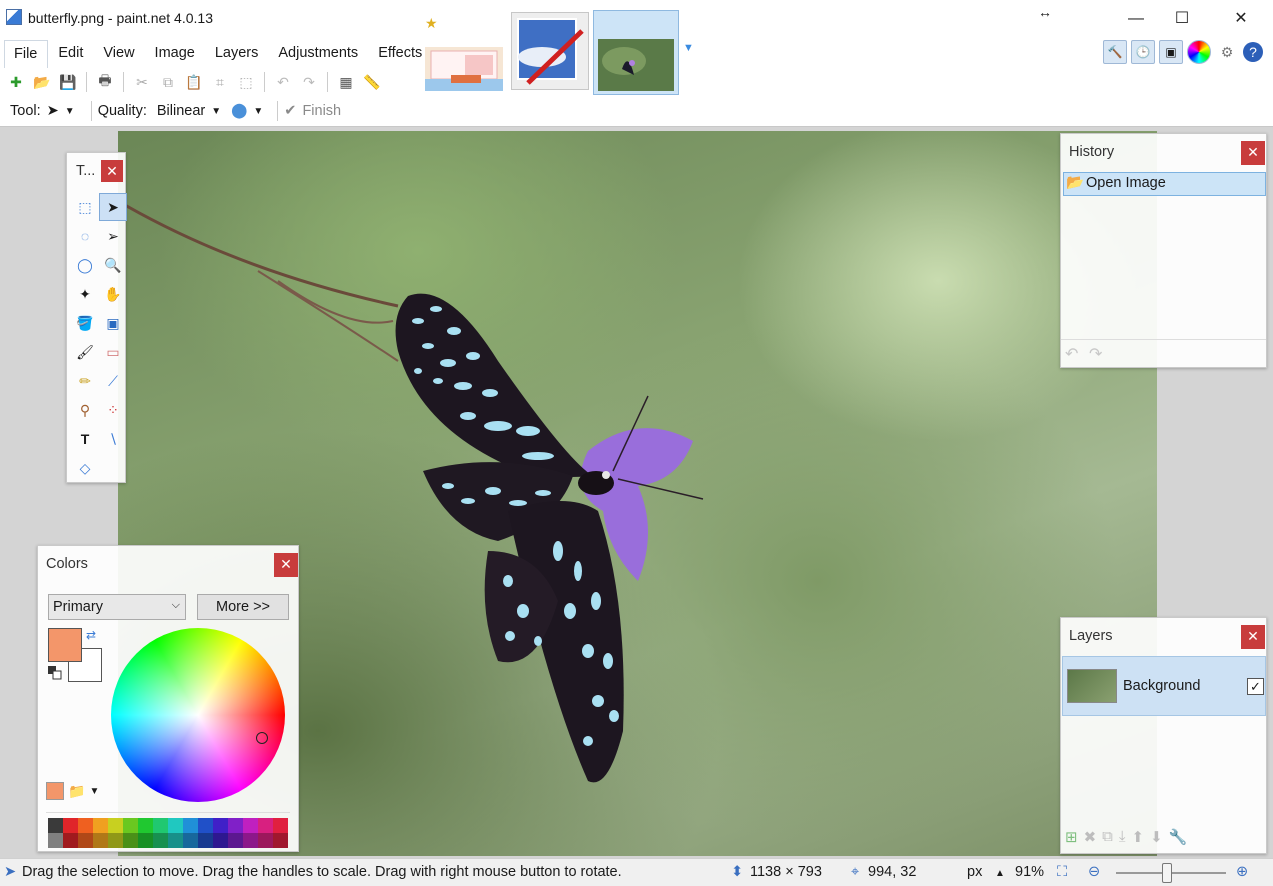 The image size is (1273, 886). I want to click on chevron-up-icon: ▲, so click(1000, 873).